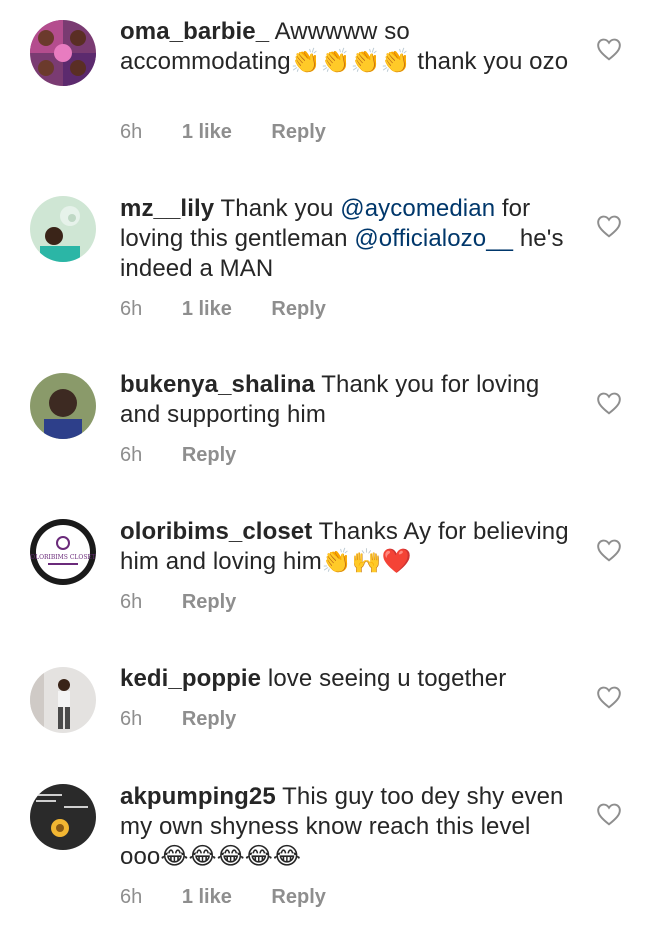 The width and height of the screenshot is (661, 929). What do you see at coordinates (63, 552) in the screenshot?
I see `avatar: OLORIBIMS CLOSET` at bounding box center [63, 552].